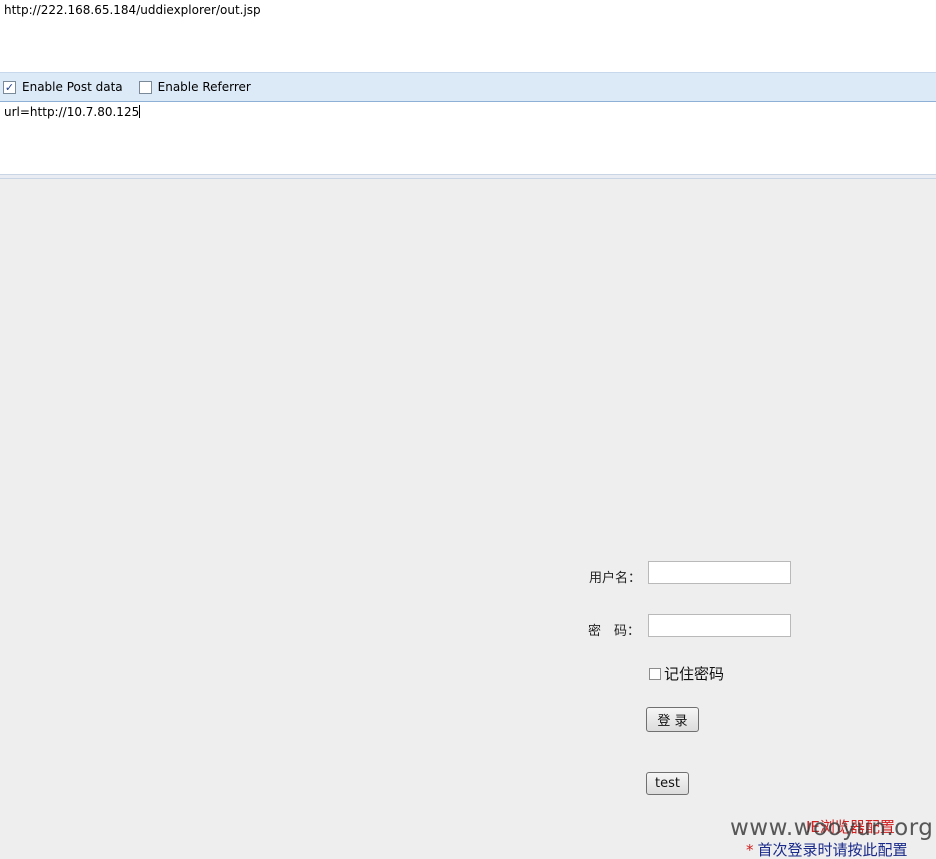 Image resolution: width=936 pixels, height=859 pixels. Describe the element at coordinates (750, 850) in the screenshot. I see `required-star: *` at that location.